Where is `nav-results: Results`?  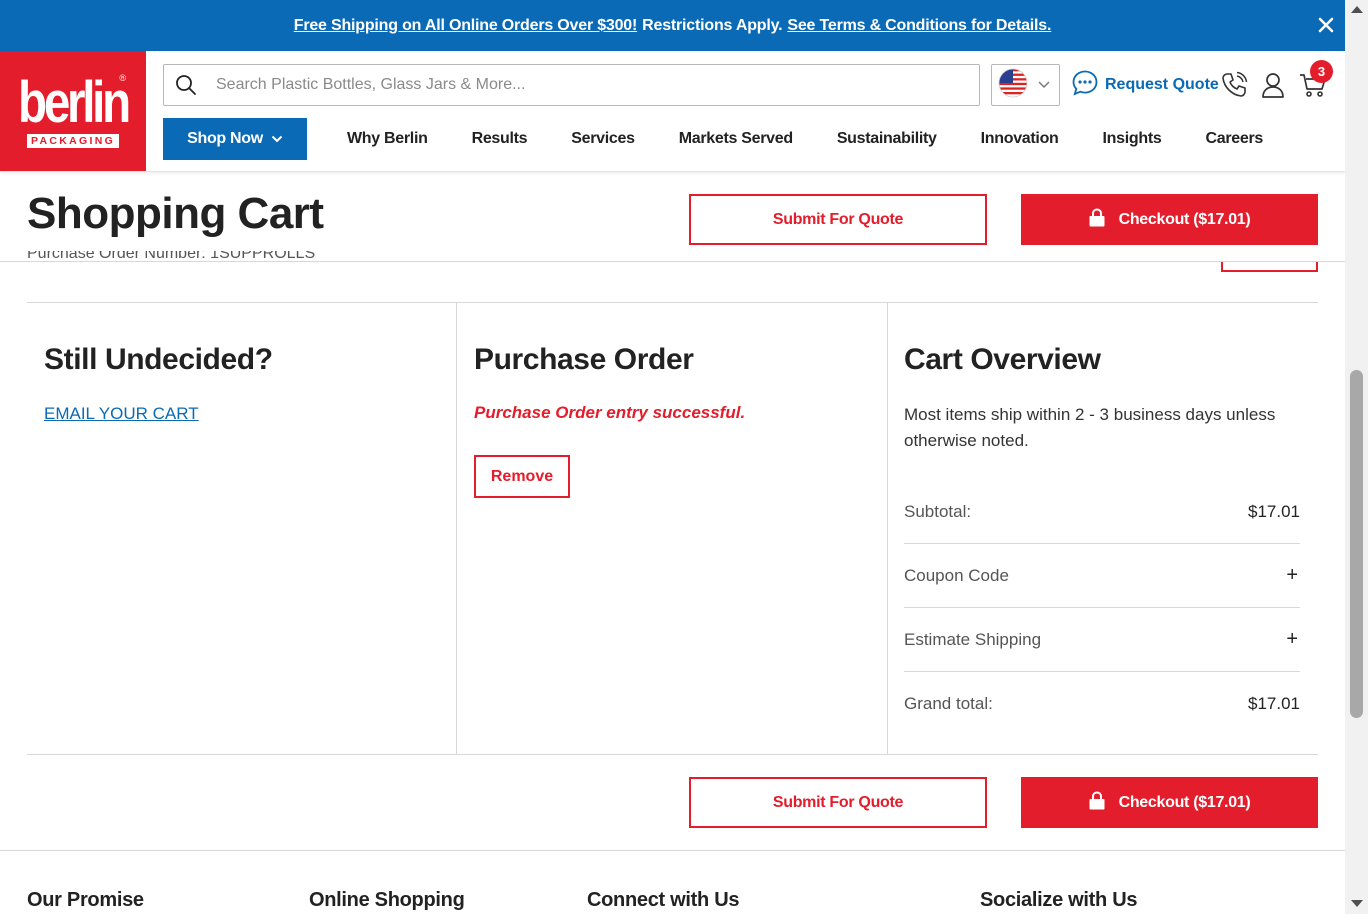 nav-results: Results is located at coordinates (500, 139).